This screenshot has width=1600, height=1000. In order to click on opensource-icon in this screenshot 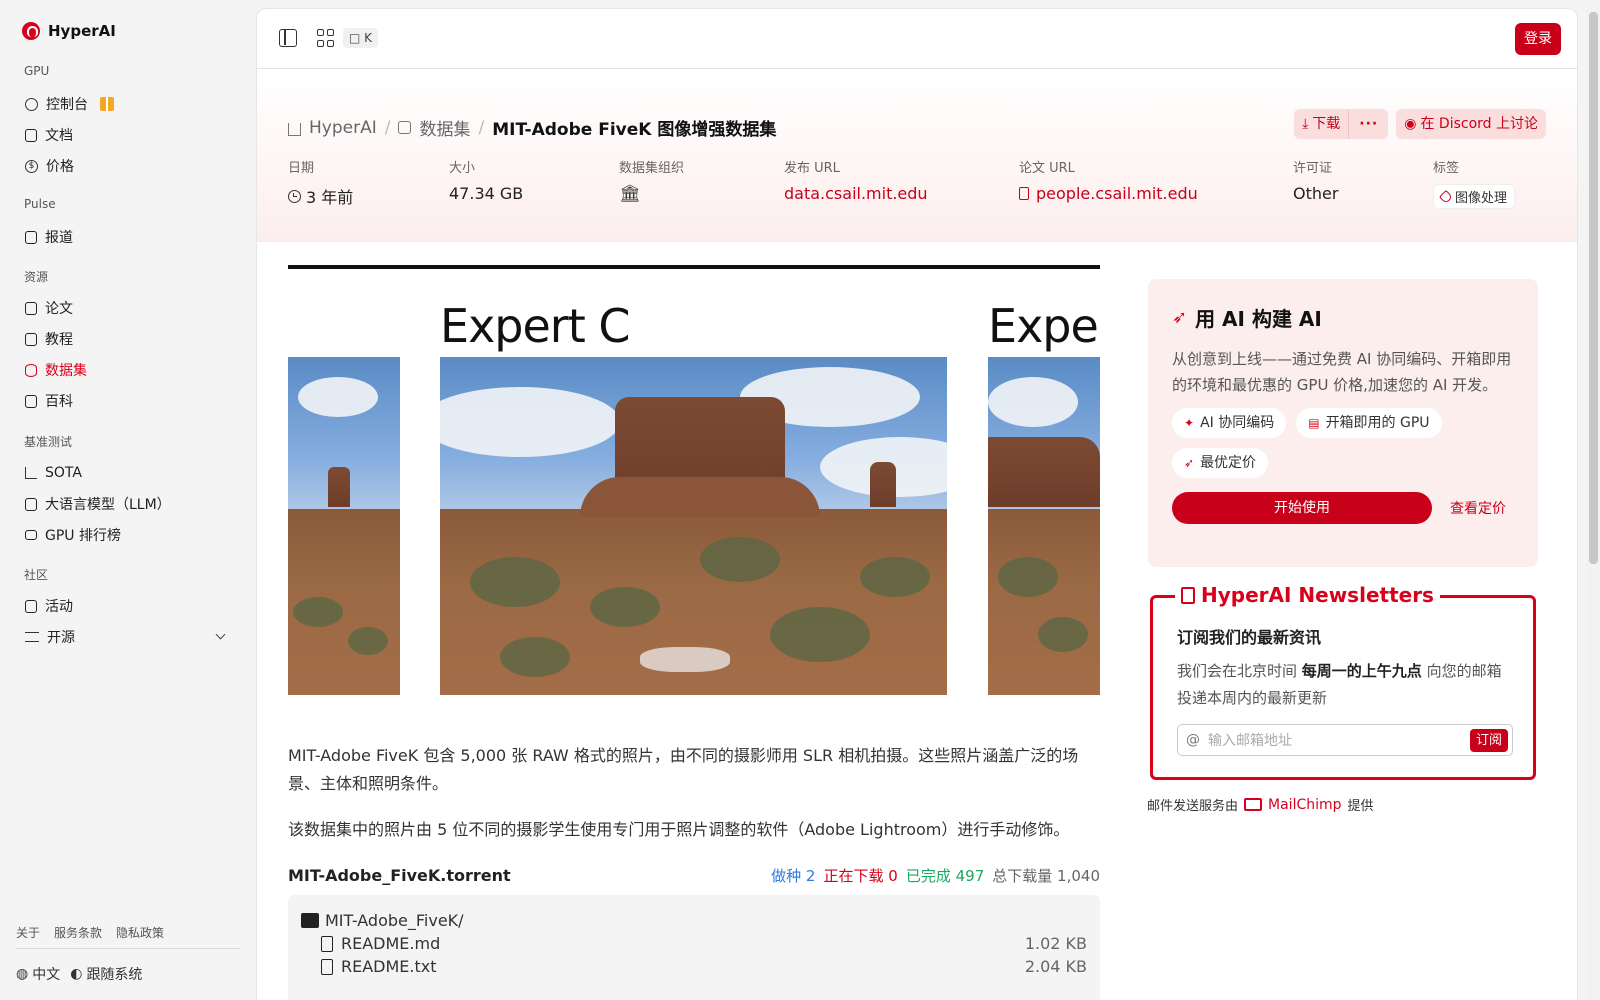, I will do `click(32, 637)`.